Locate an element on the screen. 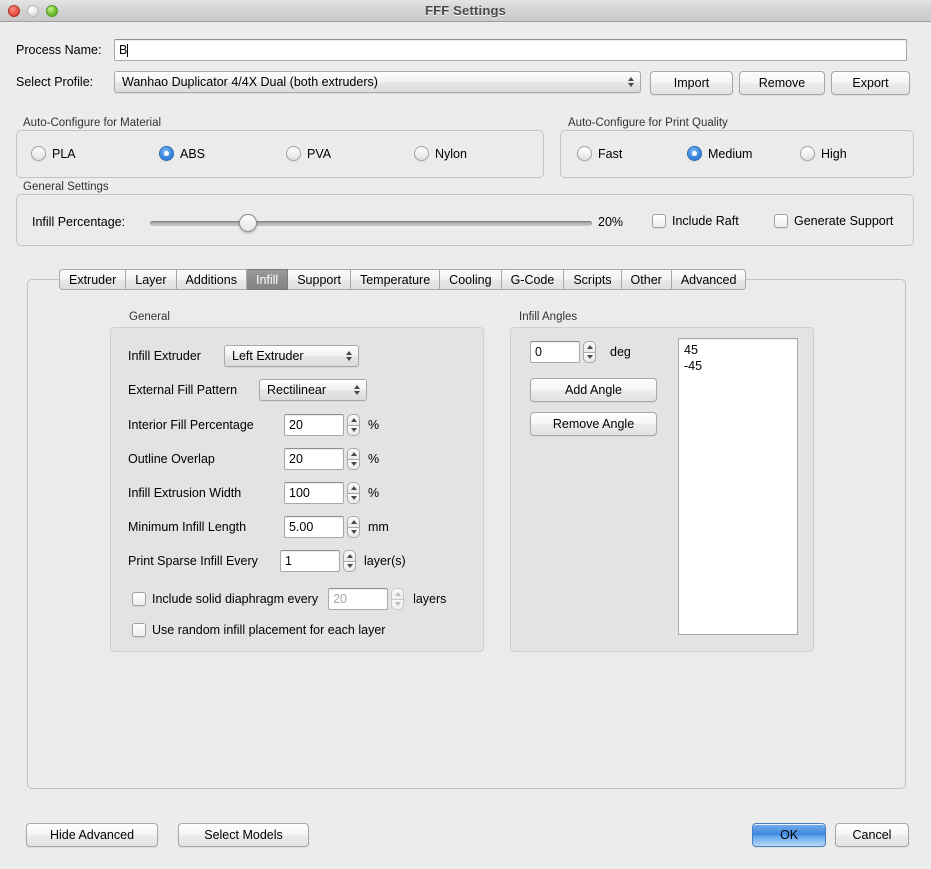 This screenshot has width=931, height=869. solid-diaphragm-unit: layers is located at coordinates (430, 599).